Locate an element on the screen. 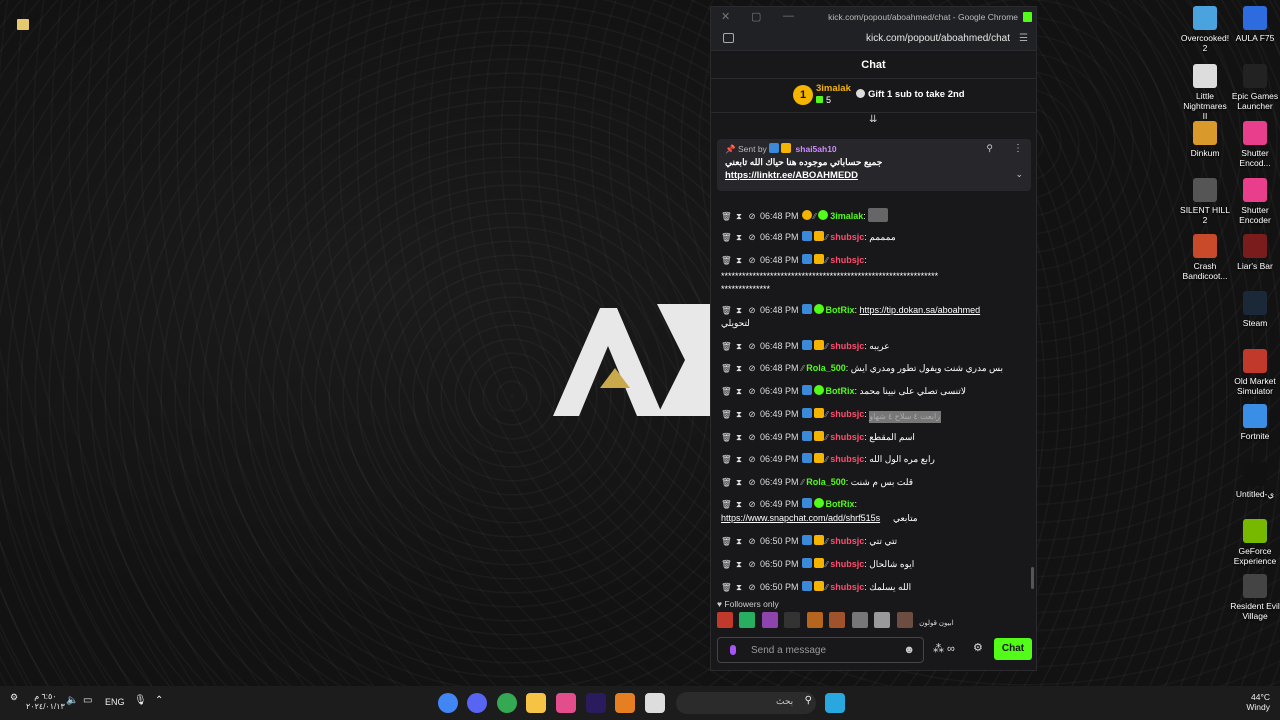 The height and width of the screenshot is (720, 1280). app-icon is located at coordinates (625, 703).